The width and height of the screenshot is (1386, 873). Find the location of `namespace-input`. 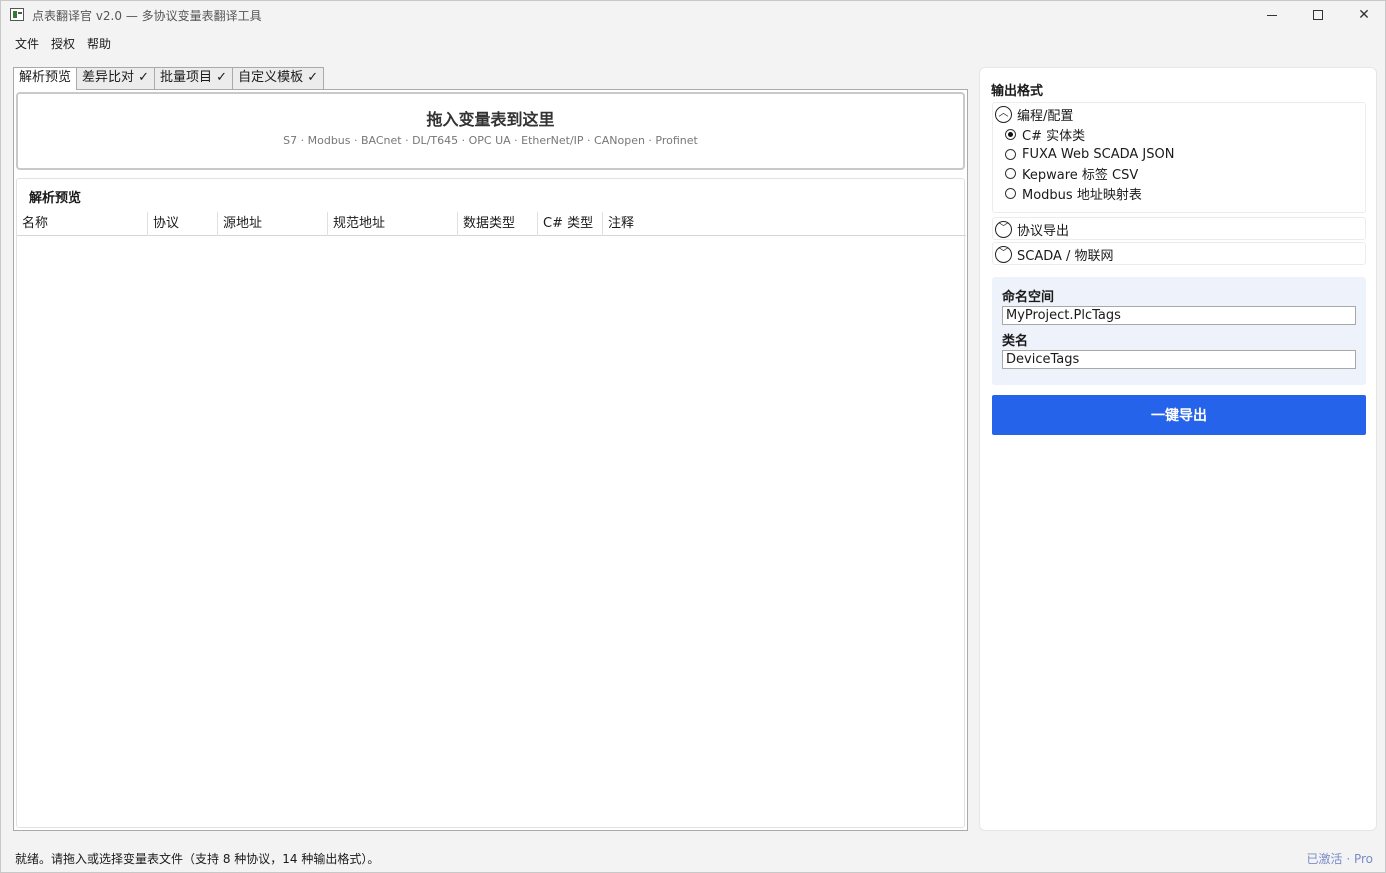

namespace-input is located at coordinates (1179, 315).